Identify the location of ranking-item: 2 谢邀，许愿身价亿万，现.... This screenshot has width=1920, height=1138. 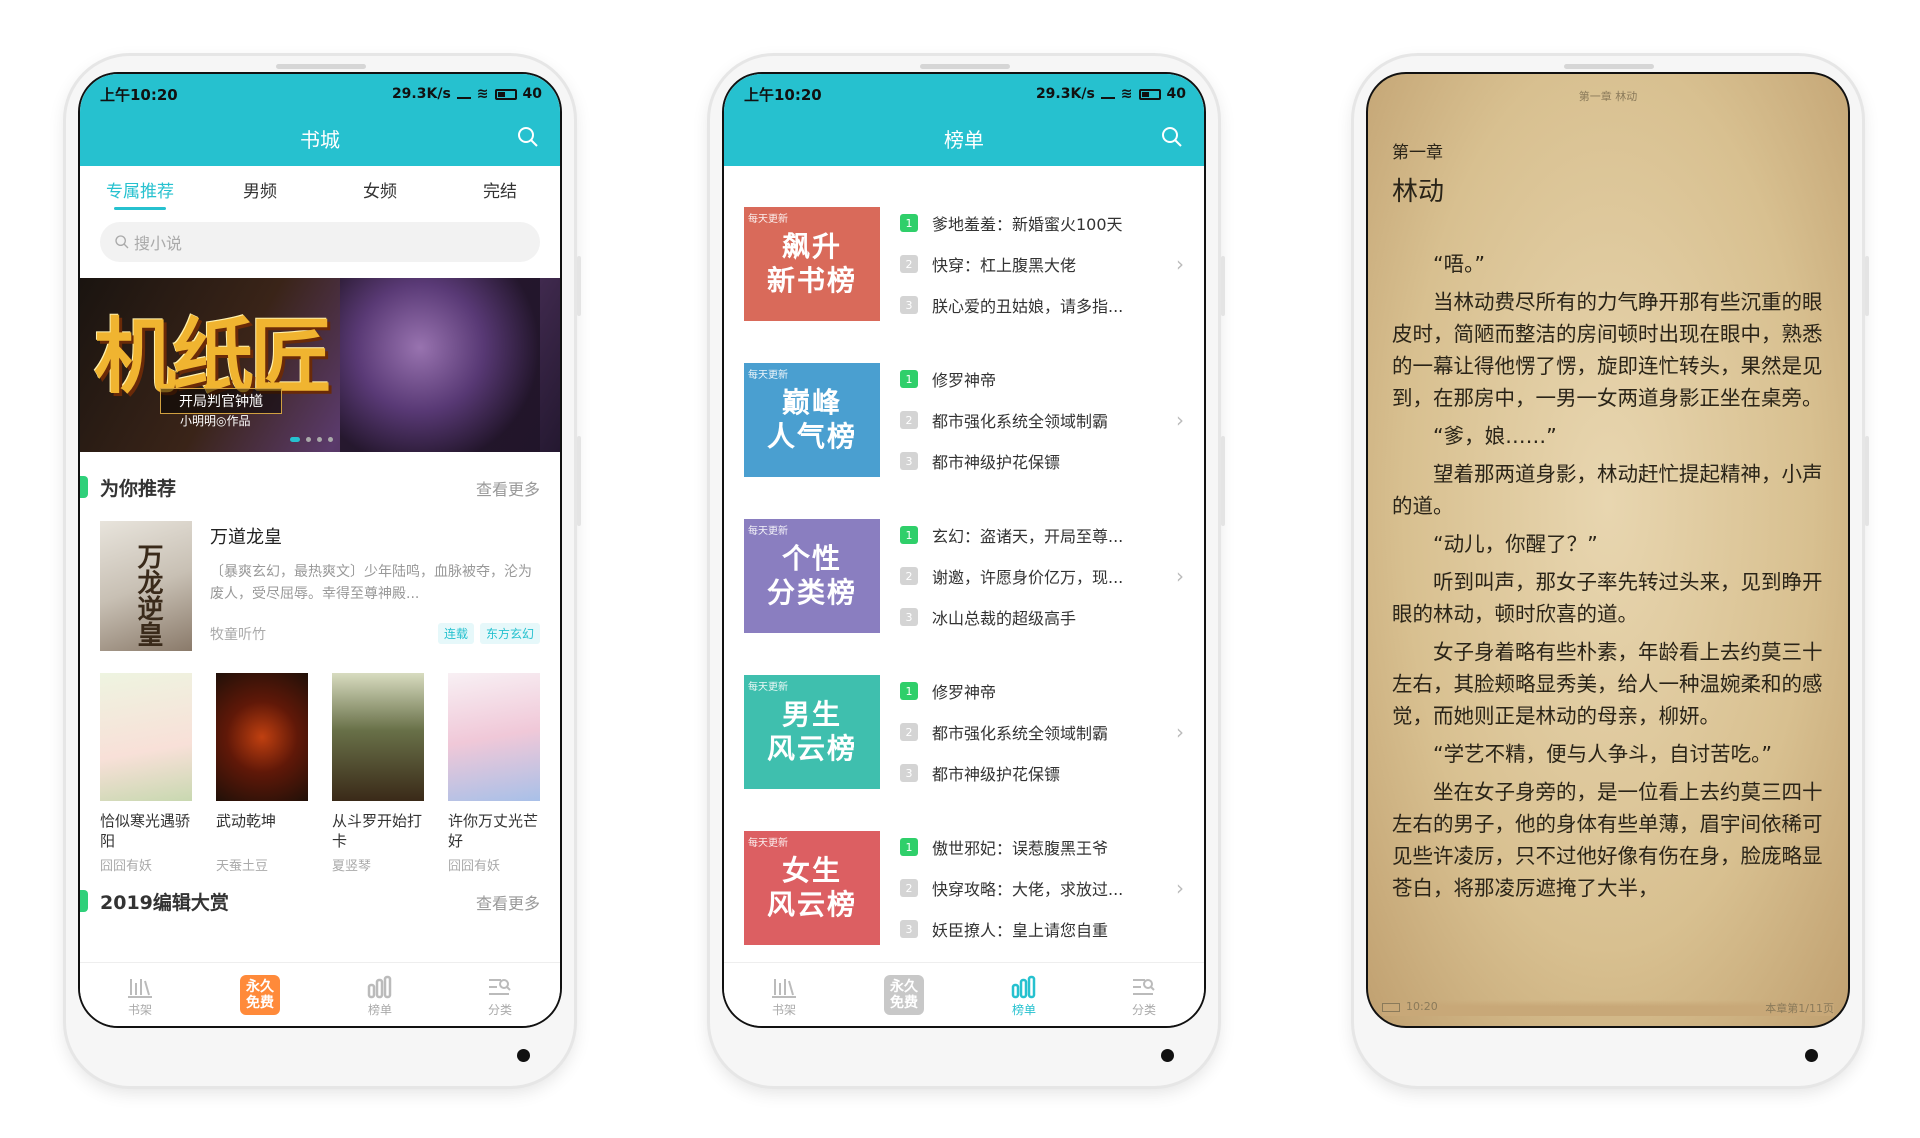
(1044, 576).